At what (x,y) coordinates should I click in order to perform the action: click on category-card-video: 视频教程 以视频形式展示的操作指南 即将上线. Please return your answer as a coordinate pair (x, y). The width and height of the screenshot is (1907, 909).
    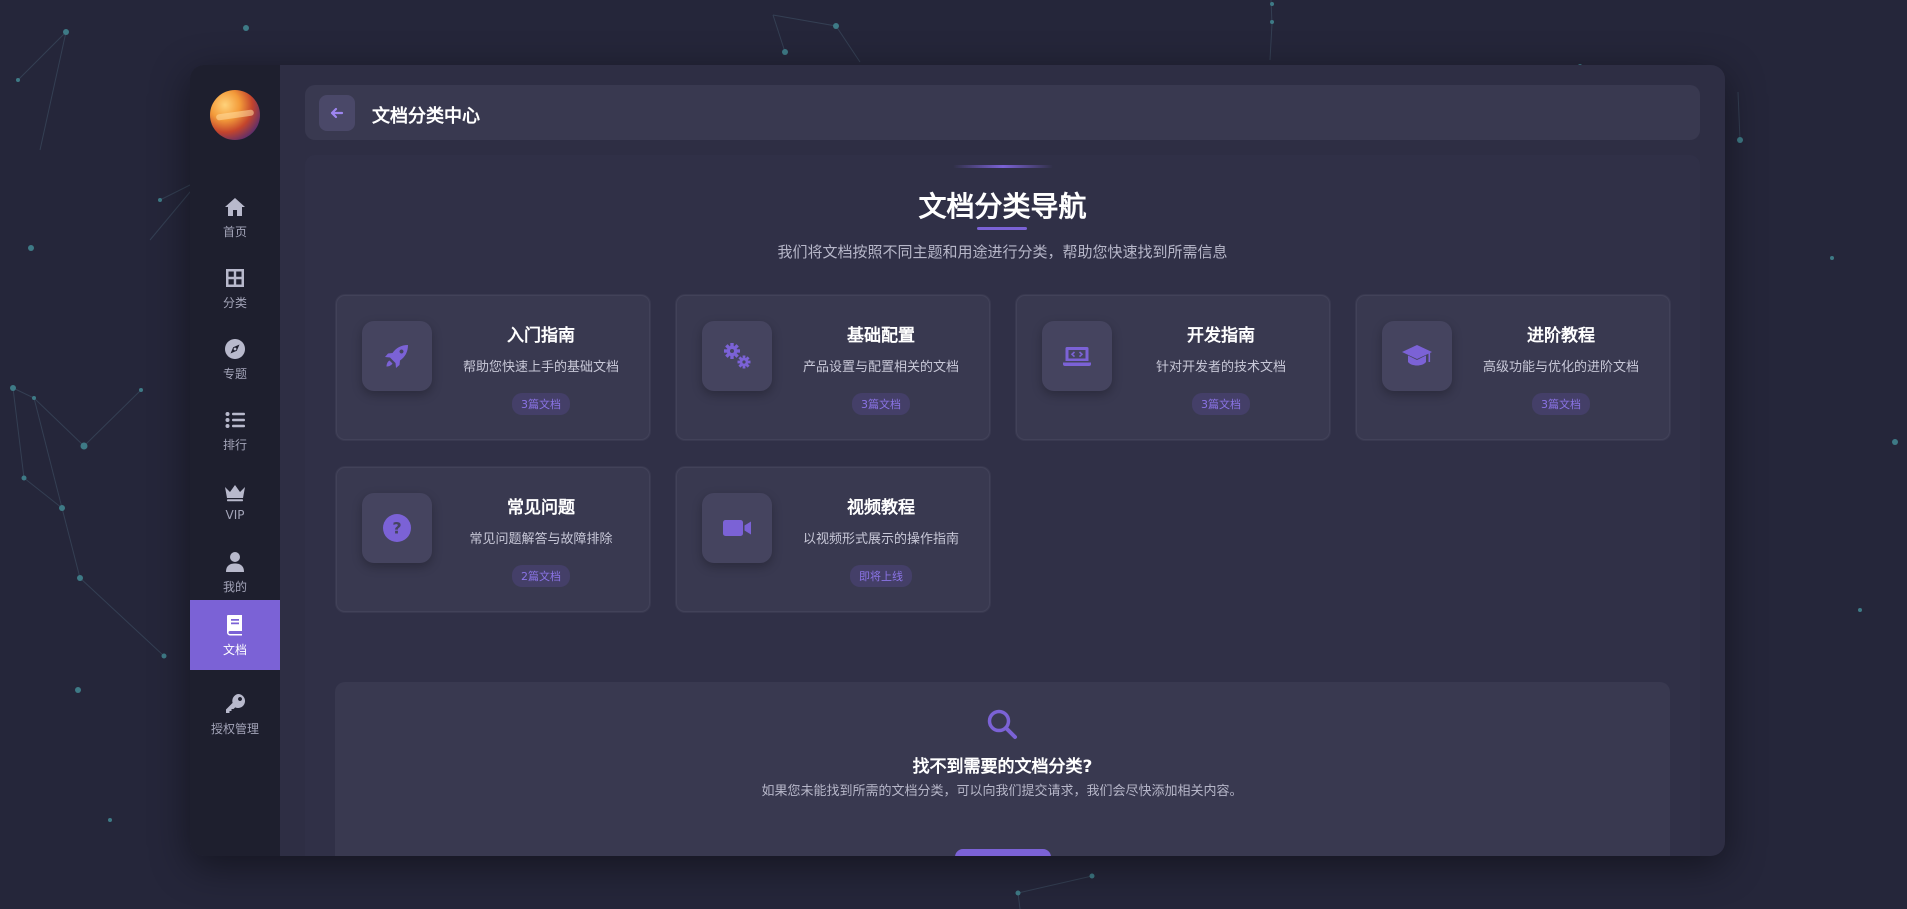
    Looking at the image, I should click on (833, 539).